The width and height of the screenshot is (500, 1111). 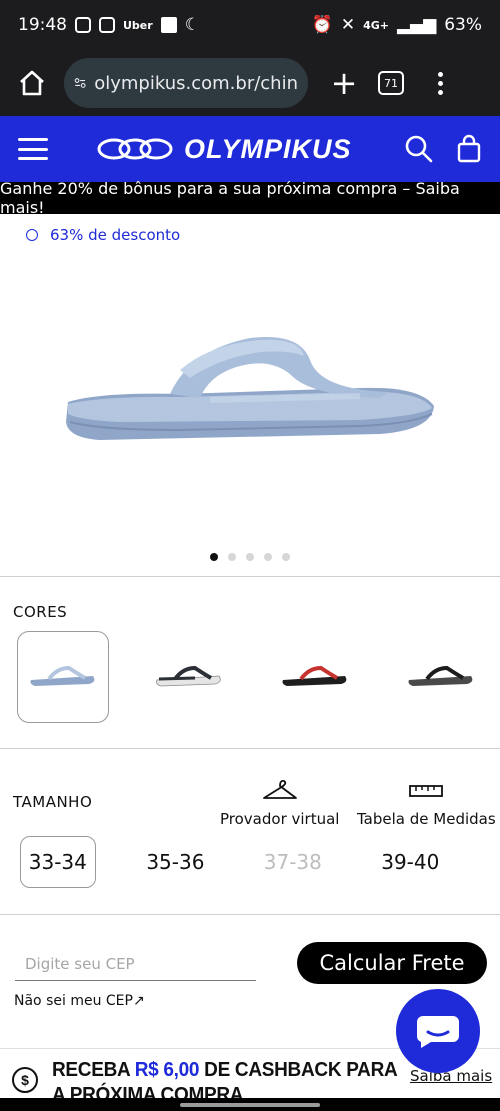 I want to click on chat-bubble-icon, so click(x=437, y=1032).